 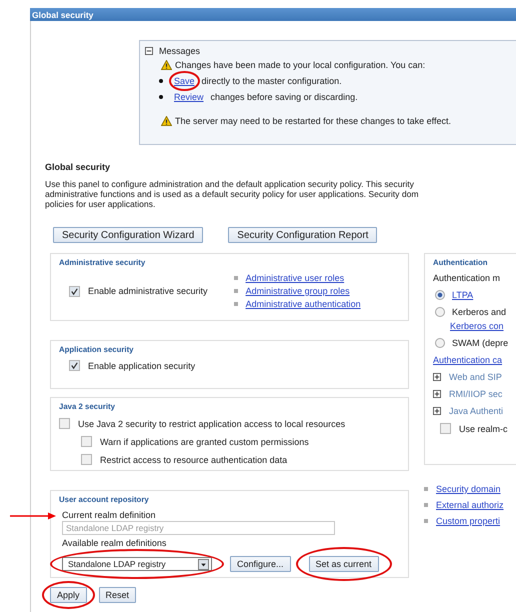 What do you see at coordinates (483, 429) in the screenshot?
I see `checkbox-label: Use realm-c` at bounding box center [483, 429].